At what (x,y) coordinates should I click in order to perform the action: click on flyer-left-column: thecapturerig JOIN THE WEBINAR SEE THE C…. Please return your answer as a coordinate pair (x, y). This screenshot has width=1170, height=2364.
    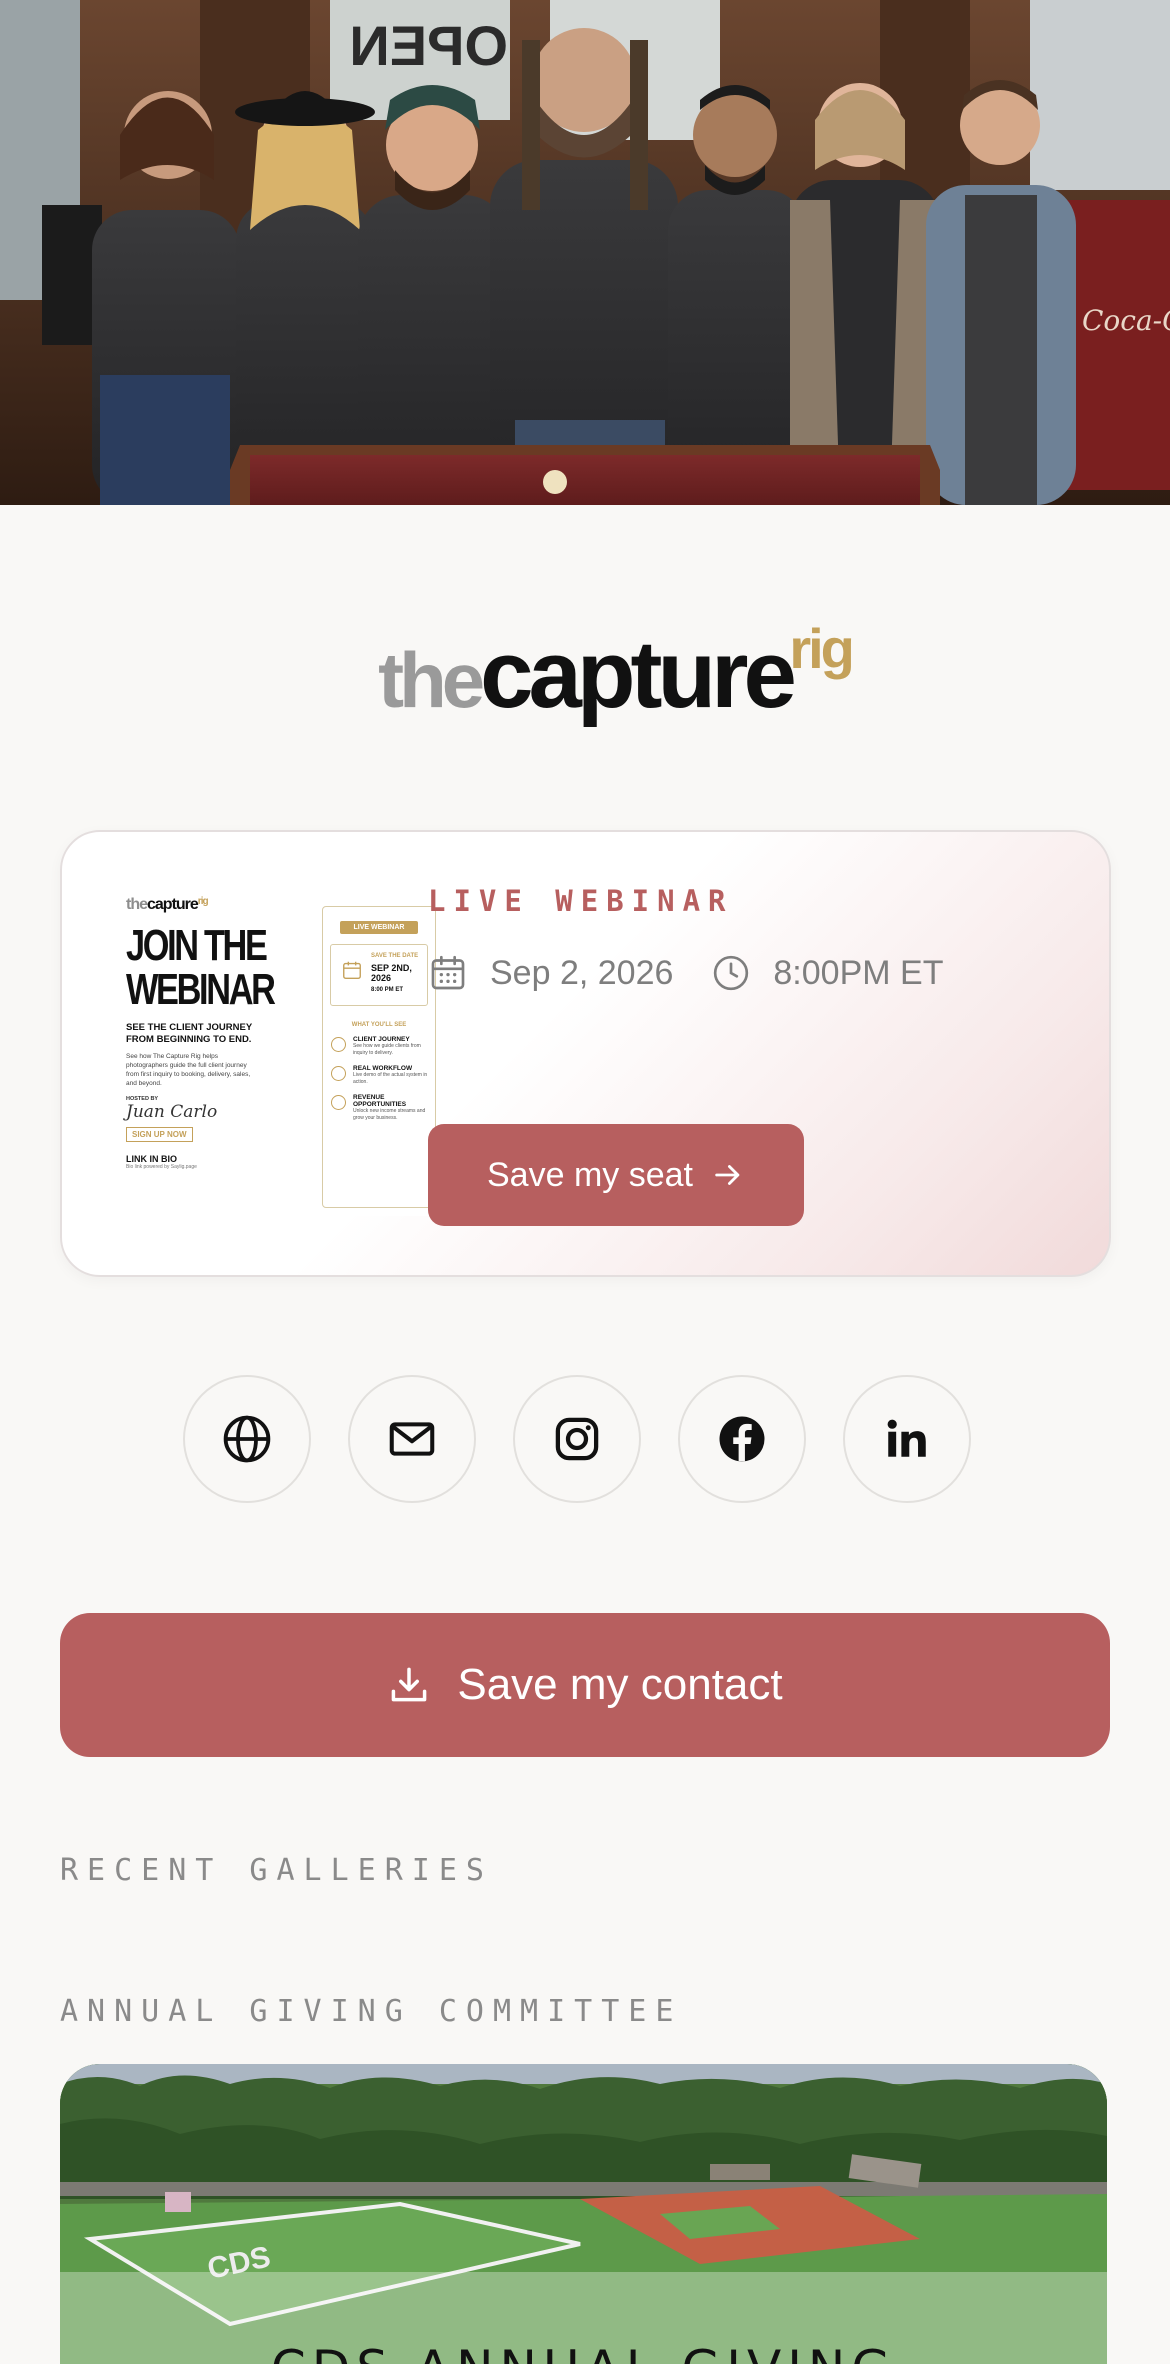
    Looking at the image, I should click on (201, 1033).